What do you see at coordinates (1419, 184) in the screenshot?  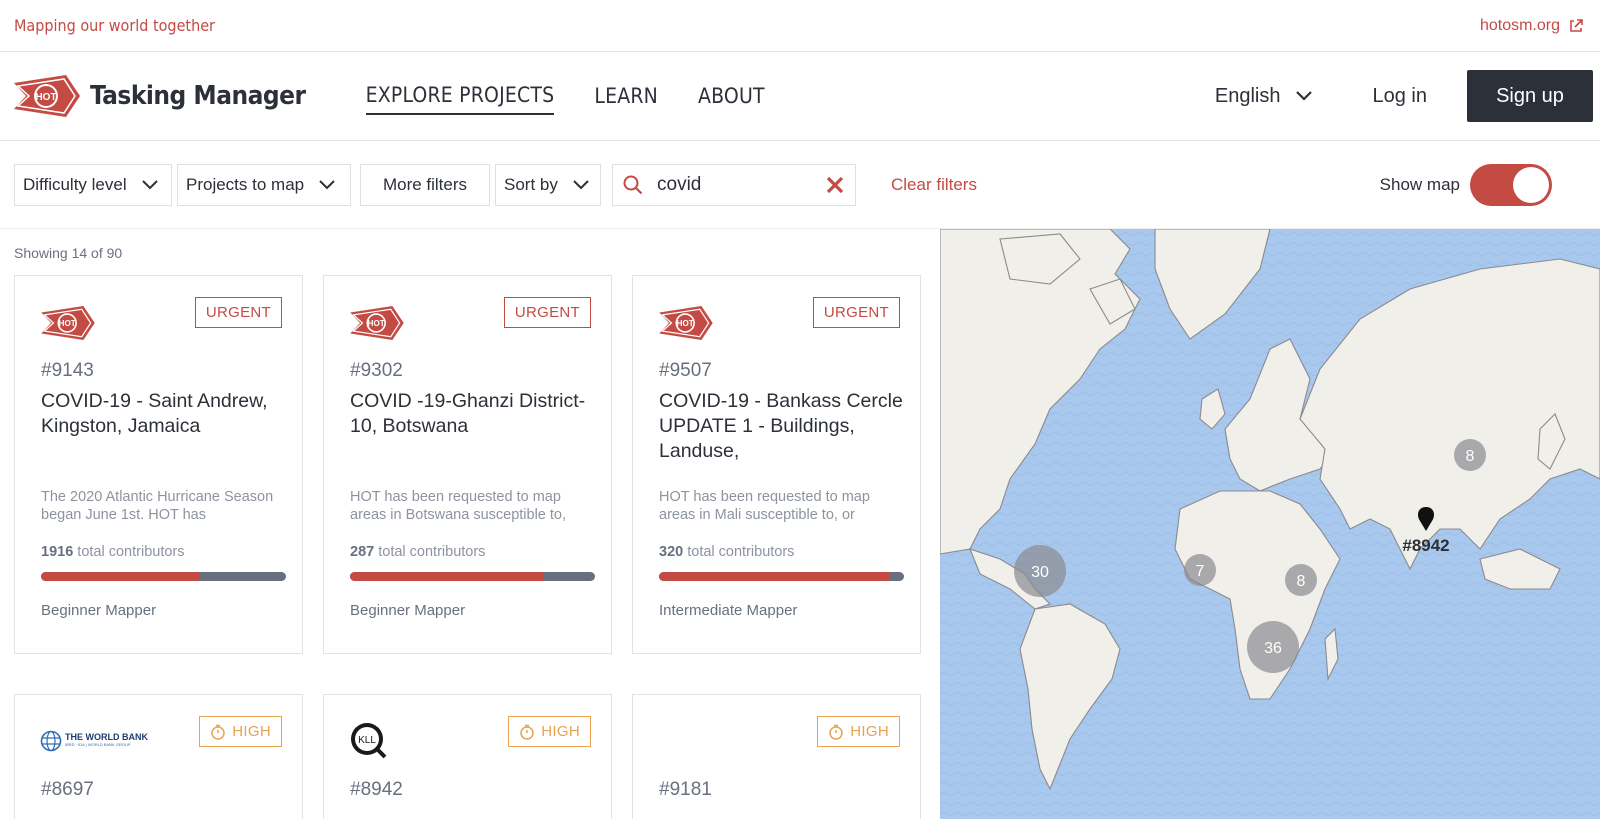 I see `show-map-label: Show map` at bounding box center [1419, 184].